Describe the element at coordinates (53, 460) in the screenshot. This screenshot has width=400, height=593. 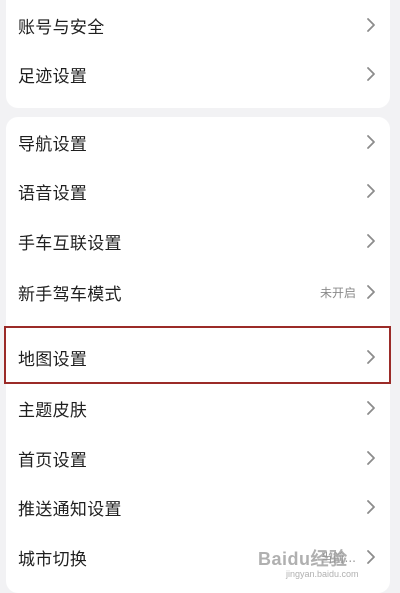
I see `settings-item-label: 首页设置` at that location.